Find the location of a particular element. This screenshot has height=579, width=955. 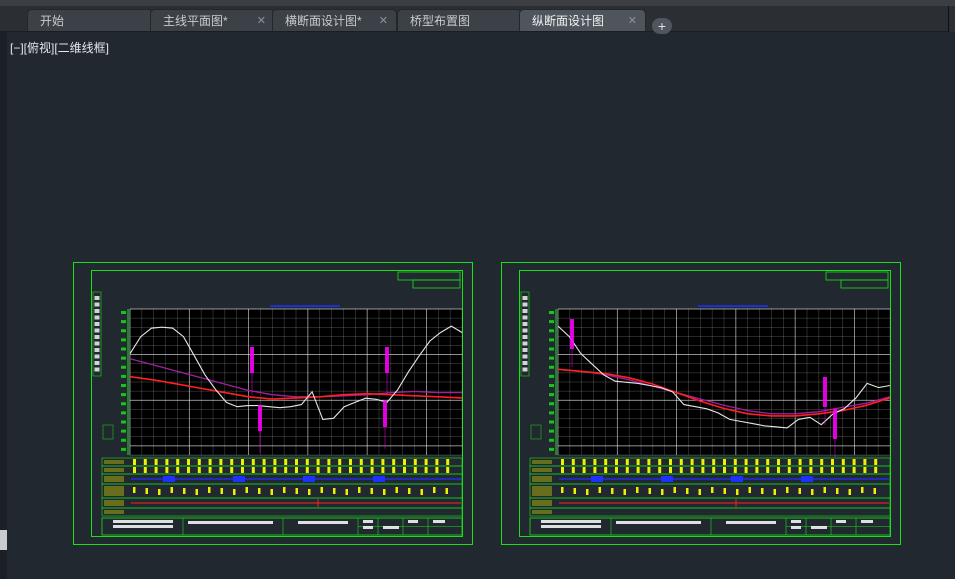

viewport-controls-label: [−][俯视][二维线框] is located at coordinates (59, 47).